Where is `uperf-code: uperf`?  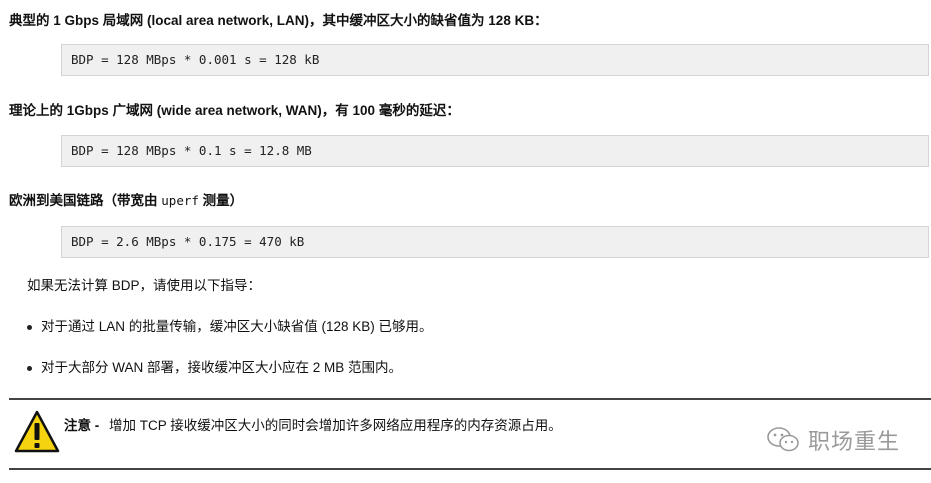 uperf-code: uperf is located at coordinates (180, 200).